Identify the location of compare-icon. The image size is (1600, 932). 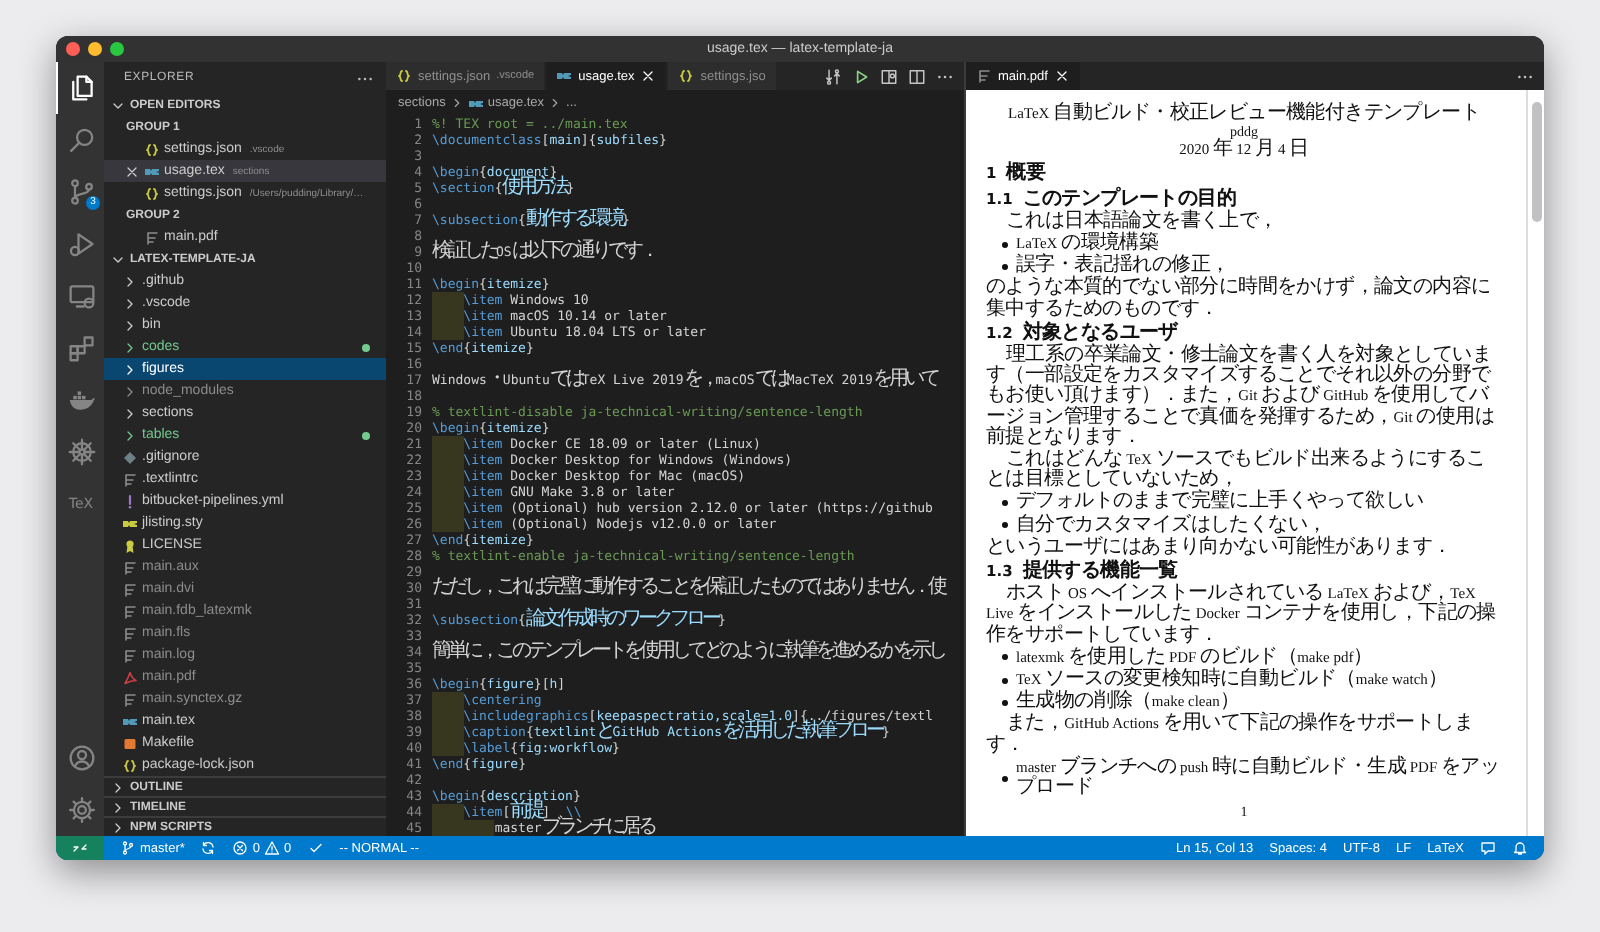
(833, 76).